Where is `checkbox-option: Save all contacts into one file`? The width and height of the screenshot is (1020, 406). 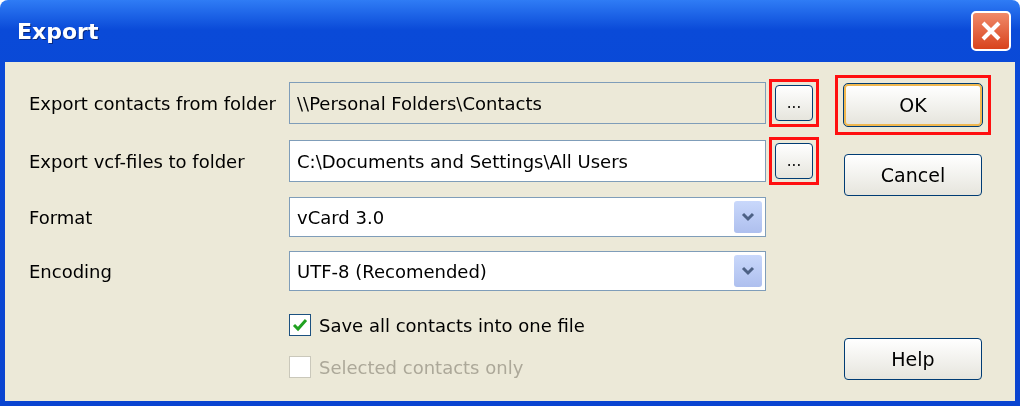
checkbox-option: Save all contacts into one file is located at coordinates (557, 325).